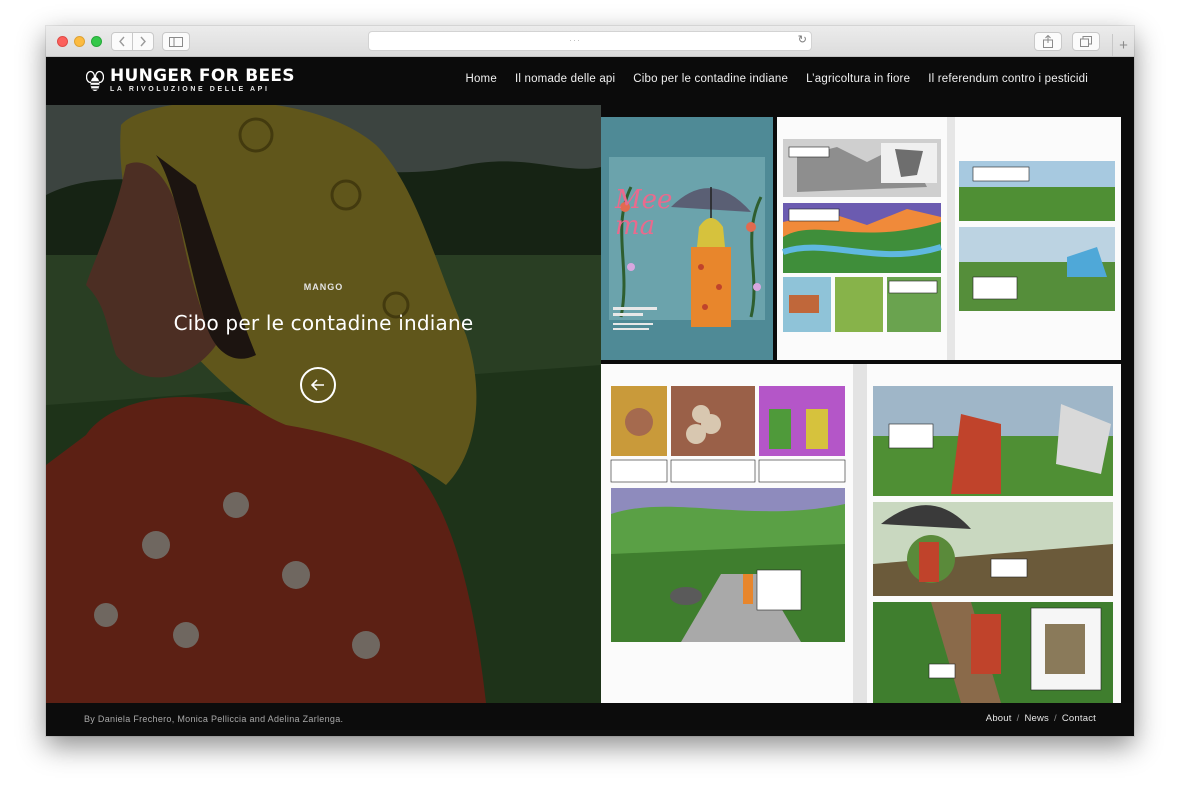 This screenshot has width=1180, height=800. I want to click on tabs-icon, so click(1086, 41).